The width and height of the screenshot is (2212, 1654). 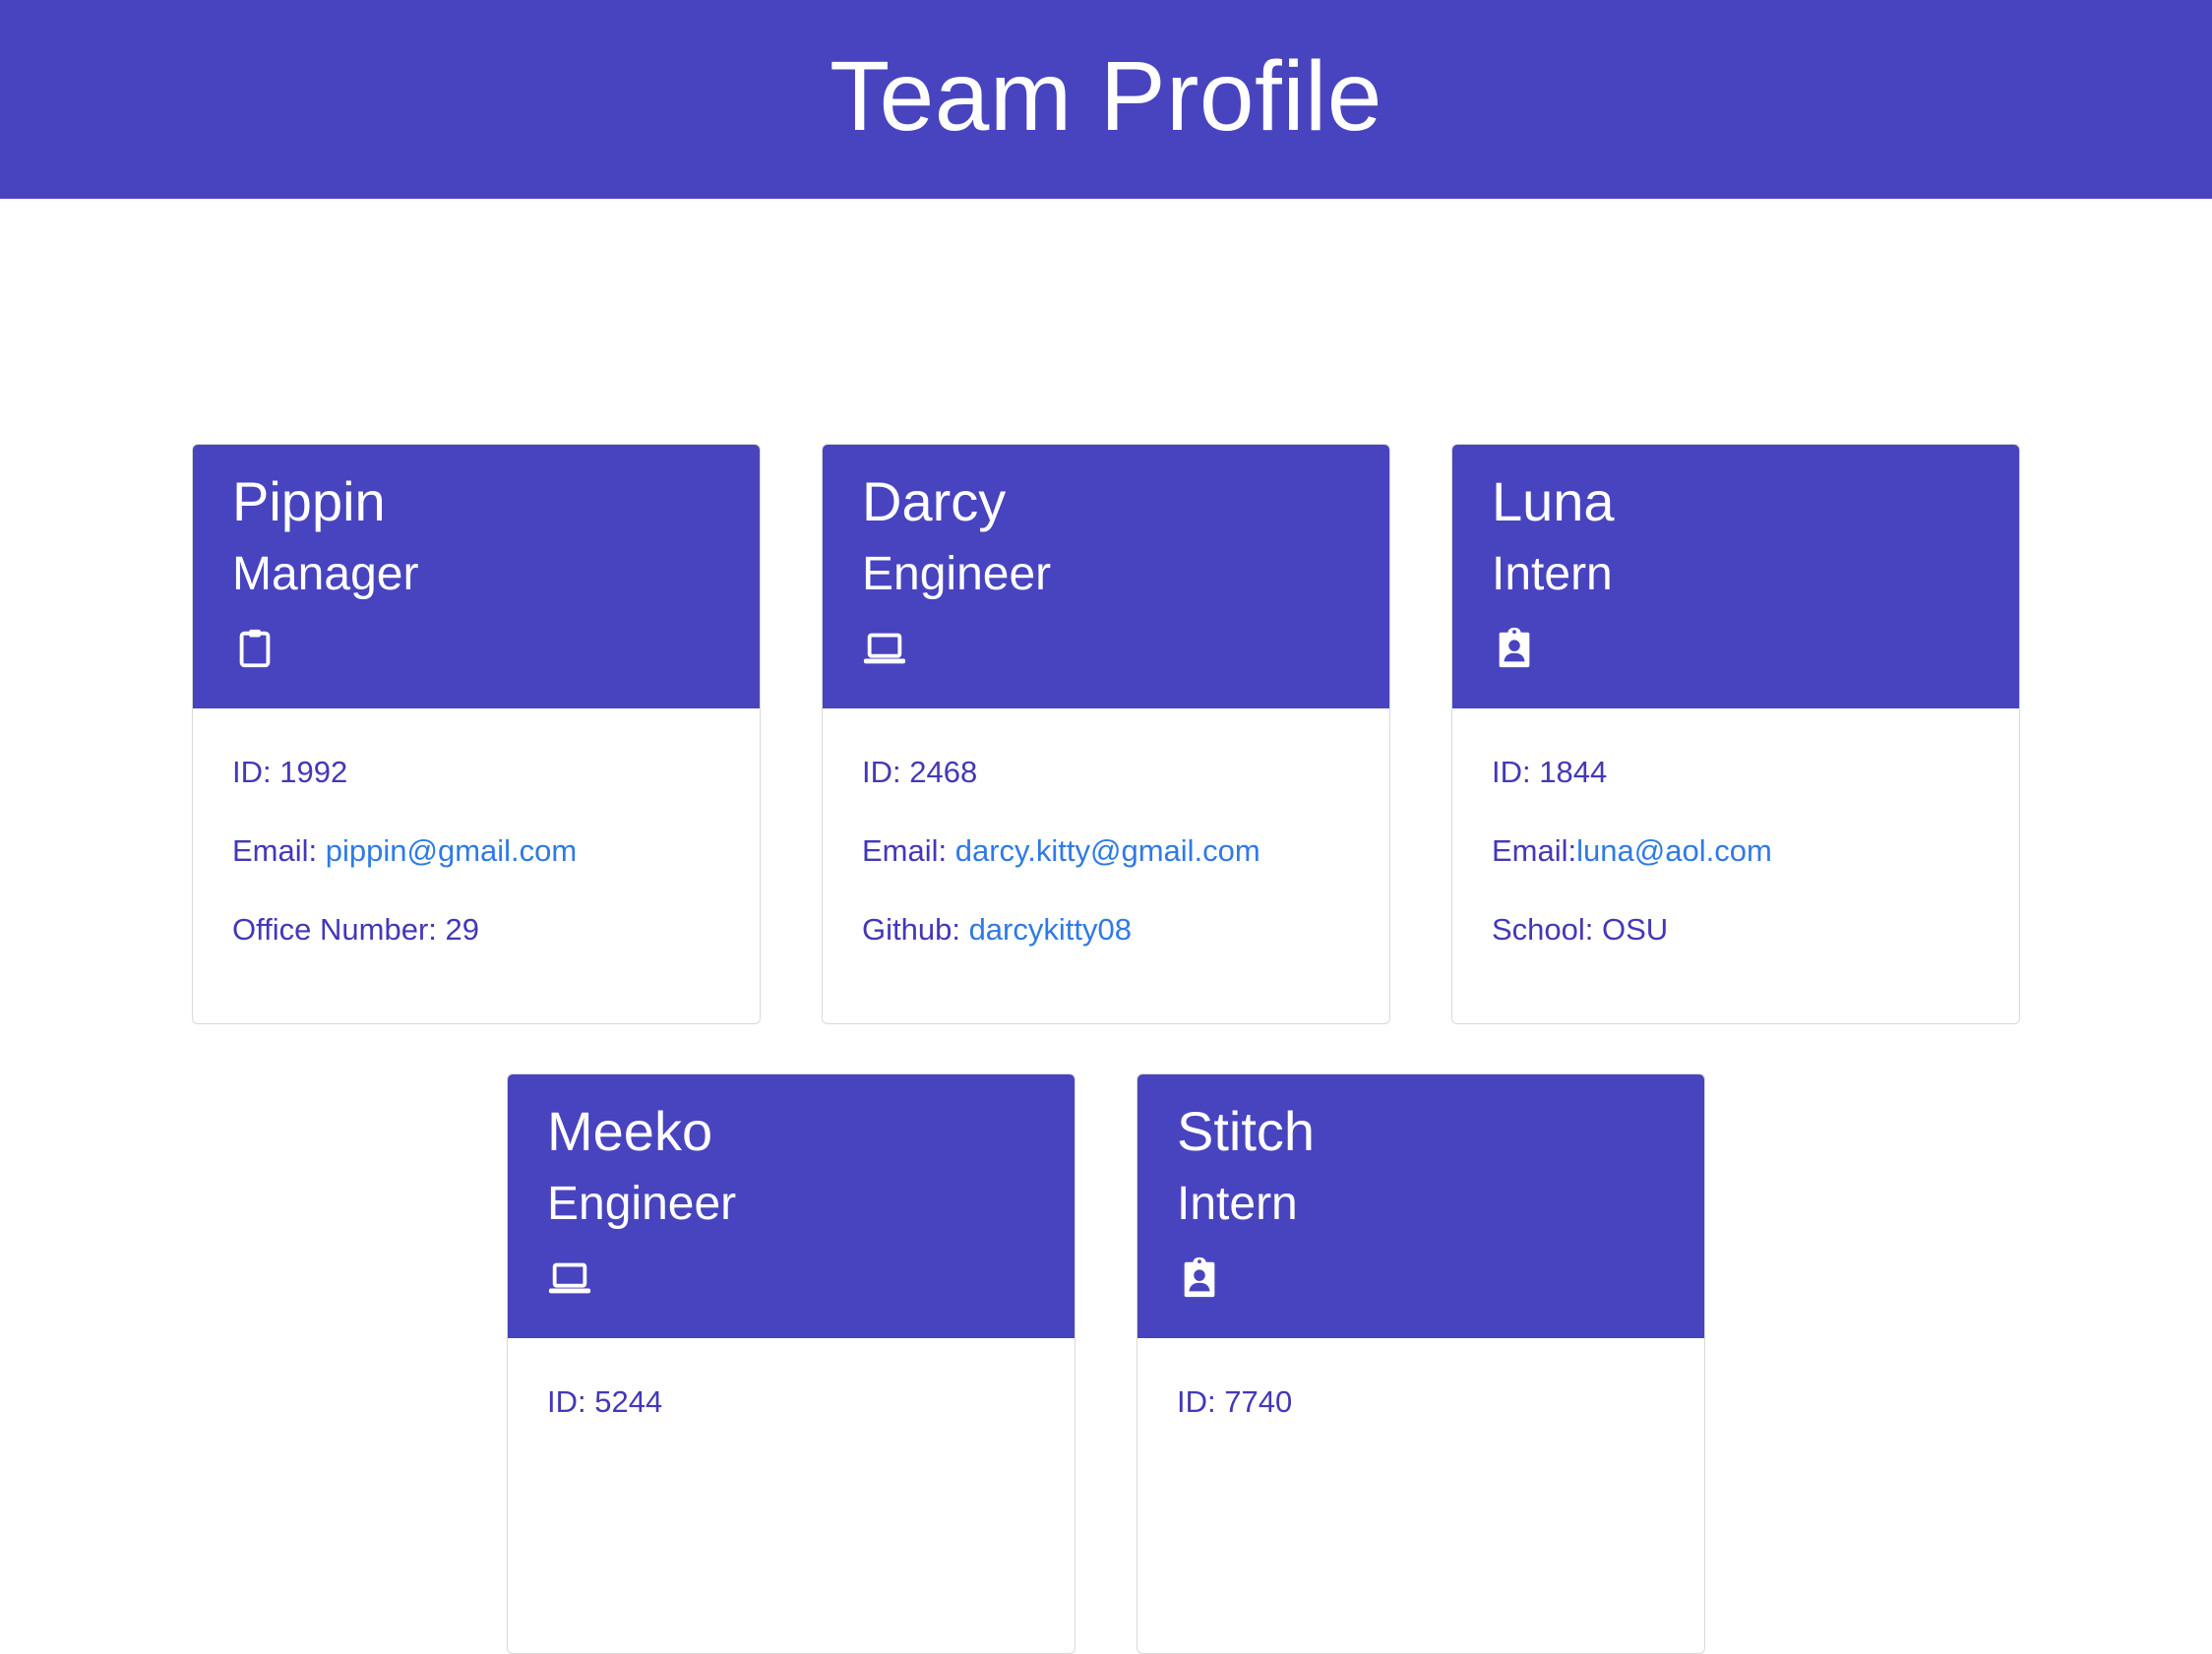 What do you see at coordinates (313, 772) in the screenshot?
I see `id-value: 1992` at bounding box center [313, 772].